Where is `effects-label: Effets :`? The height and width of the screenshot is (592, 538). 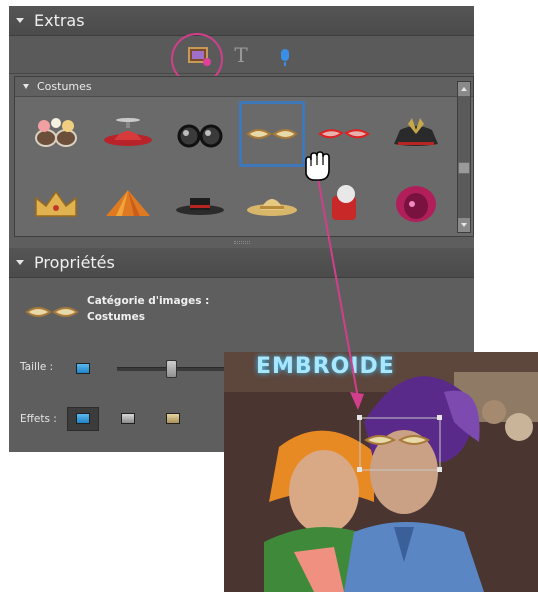 effects-label: Effets : is located at coordinates (38, 419).